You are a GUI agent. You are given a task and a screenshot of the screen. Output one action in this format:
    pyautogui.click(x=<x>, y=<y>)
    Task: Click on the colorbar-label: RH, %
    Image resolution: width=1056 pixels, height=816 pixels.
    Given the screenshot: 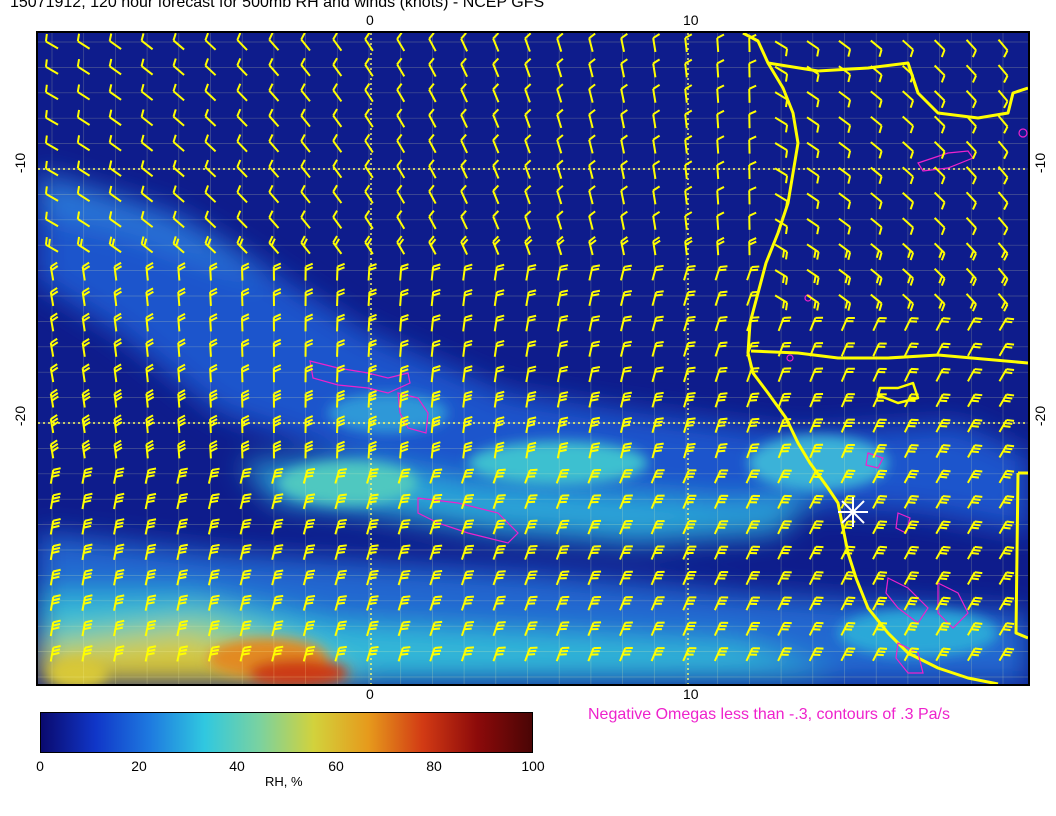 What is the action you would take?
    pyautogui.click(x=284, y=781)
    